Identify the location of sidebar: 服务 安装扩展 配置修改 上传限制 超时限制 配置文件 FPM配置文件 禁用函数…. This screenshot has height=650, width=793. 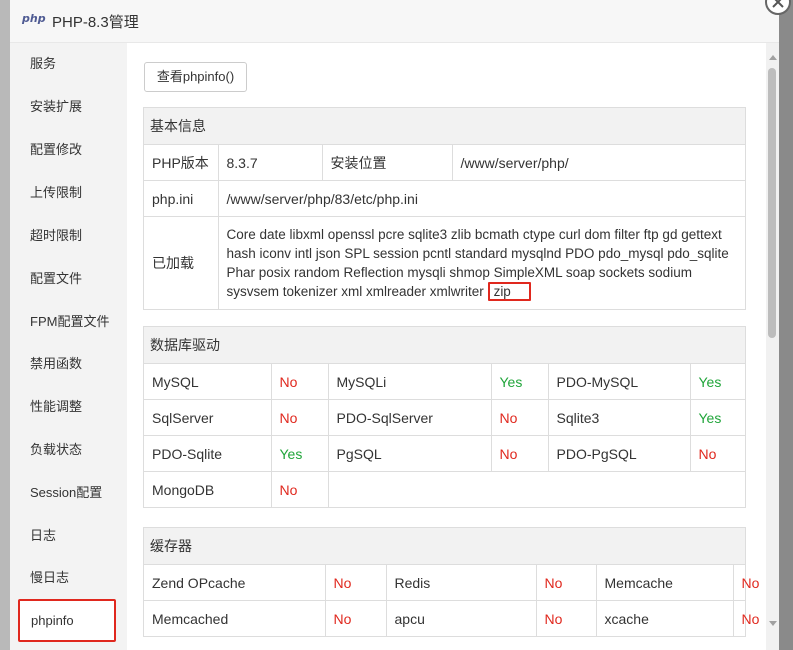
(68, 346).